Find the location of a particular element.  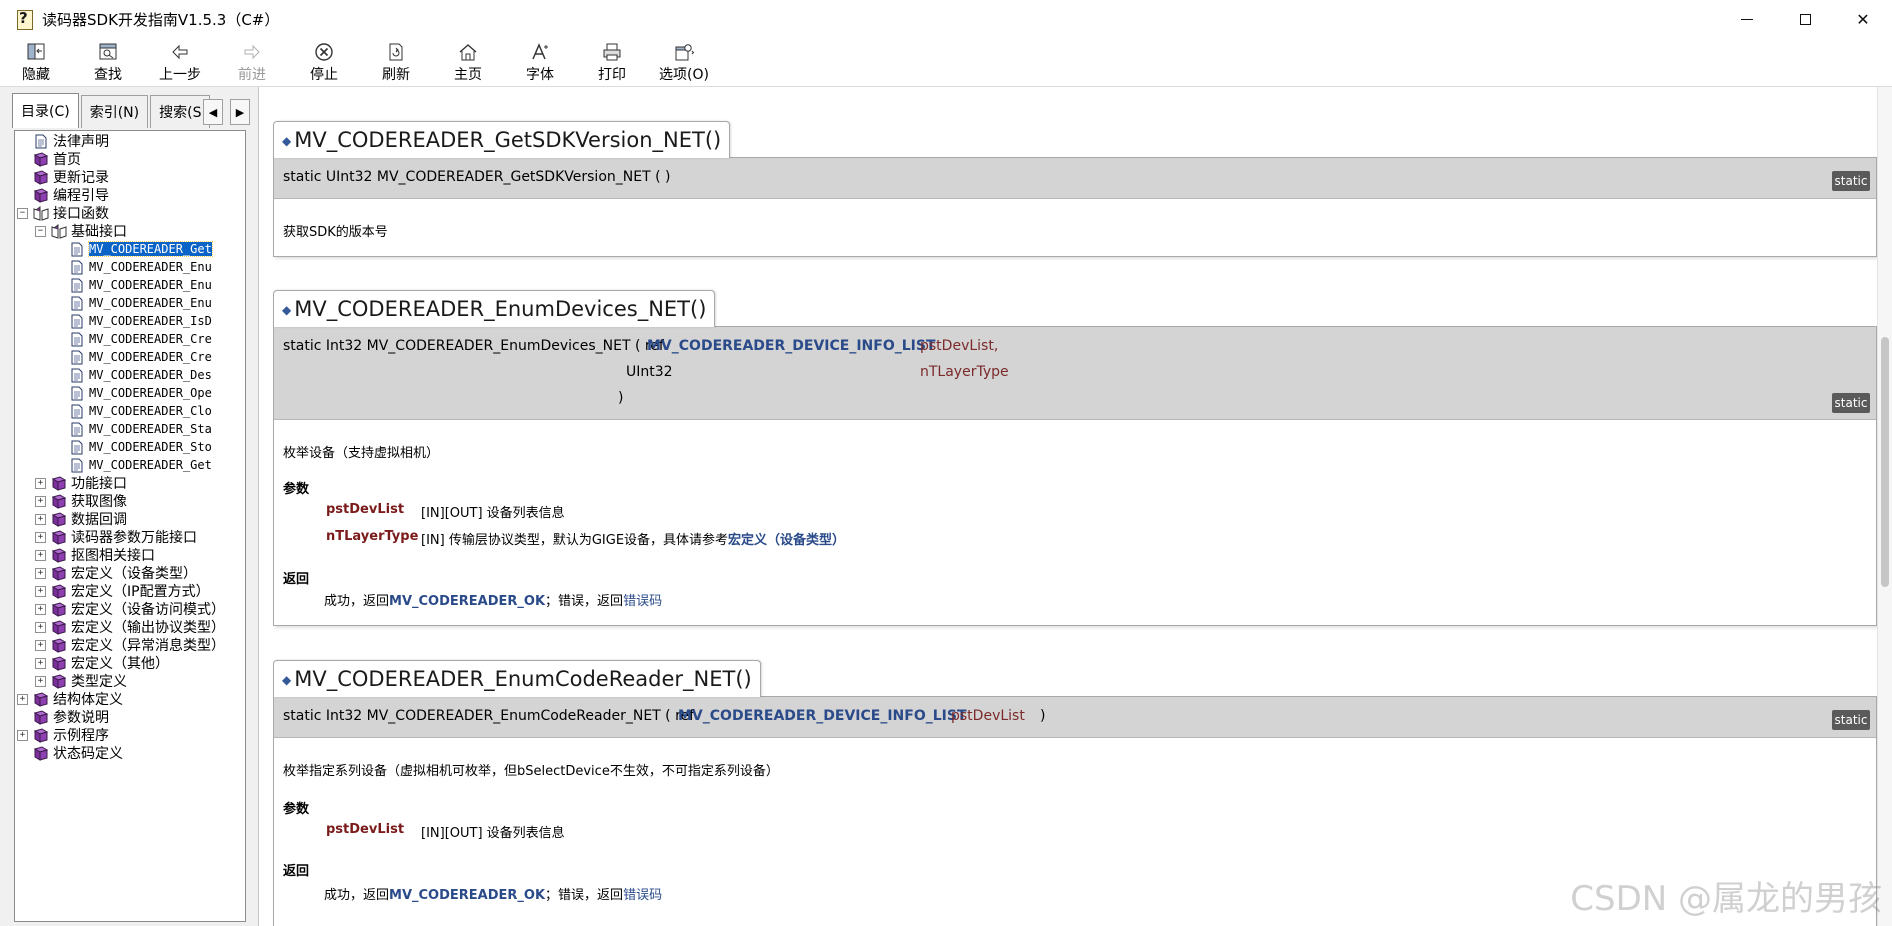

tree-item: + 宏定义（异常消息类型） is located at coordinates (130, 645).